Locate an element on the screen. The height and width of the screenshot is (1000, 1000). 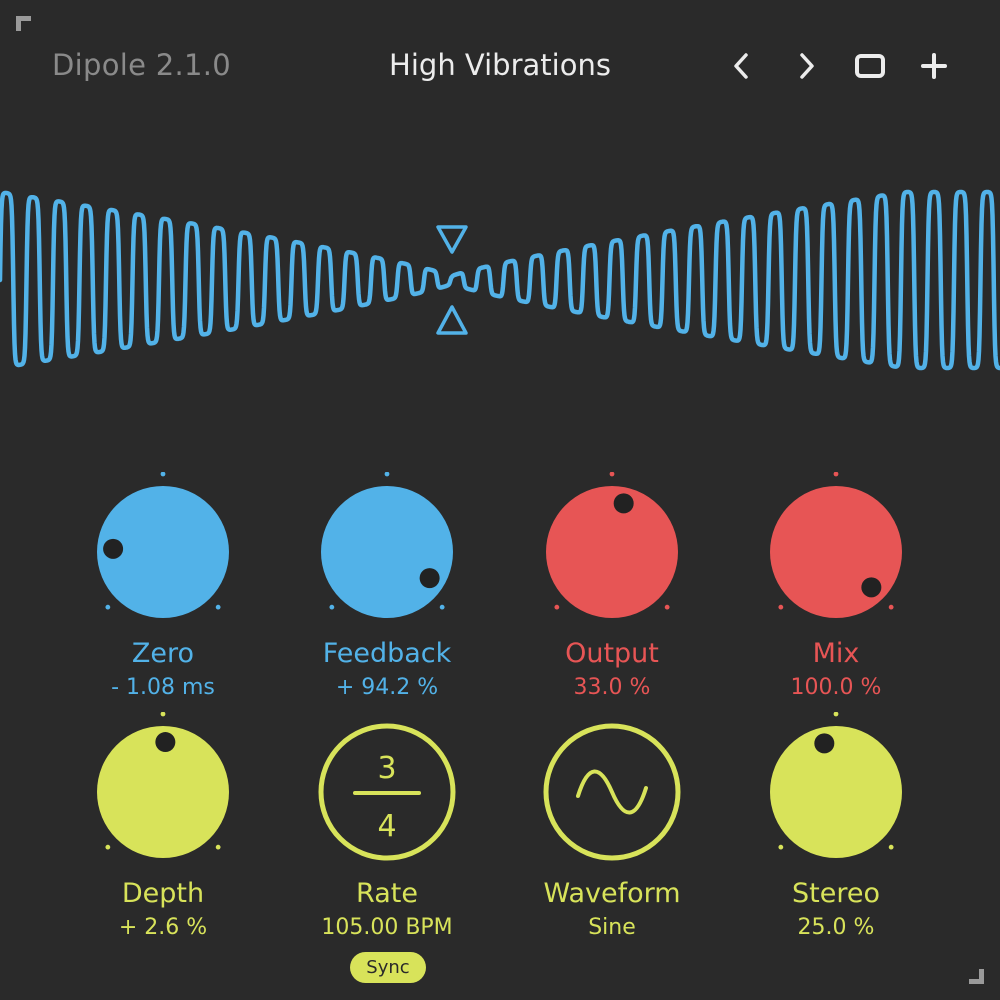
corner-mark-top-left is located at coordinates (23, 23).